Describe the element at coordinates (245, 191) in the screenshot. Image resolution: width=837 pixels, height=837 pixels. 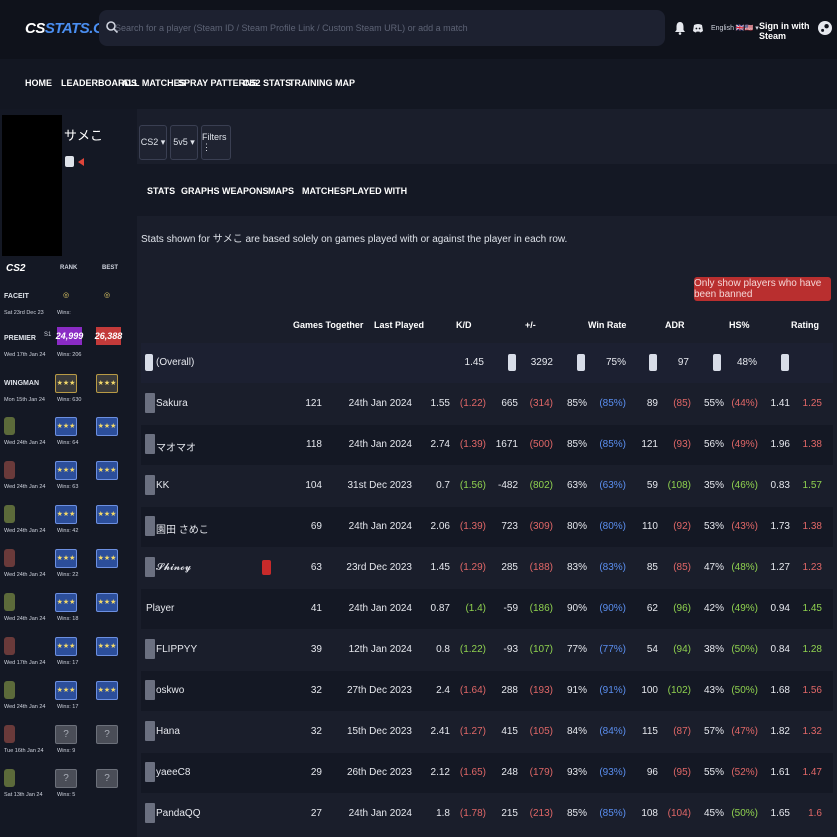
I see `tab-weapons: WEAPONS` at that location.